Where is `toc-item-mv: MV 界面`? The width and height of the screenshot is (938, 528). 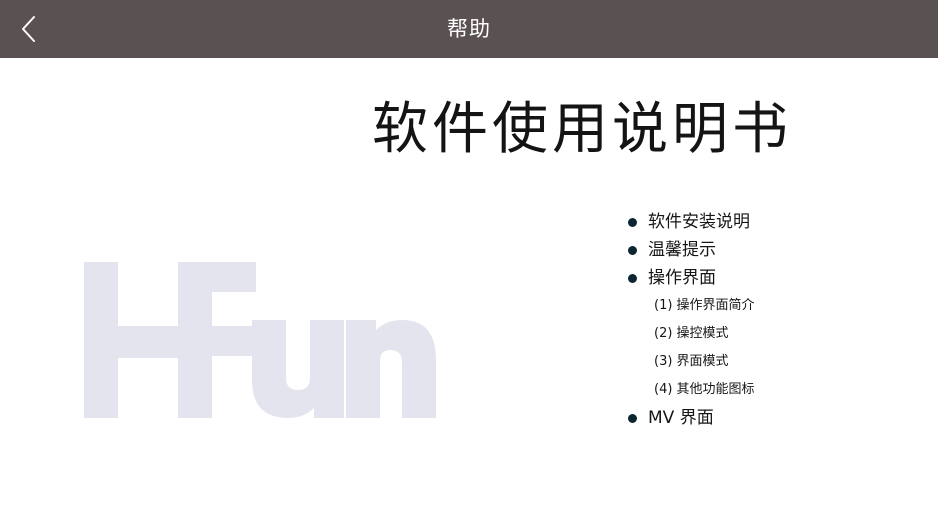 toc-item-mv: MV 界面 is located at coordinates (774, 418).